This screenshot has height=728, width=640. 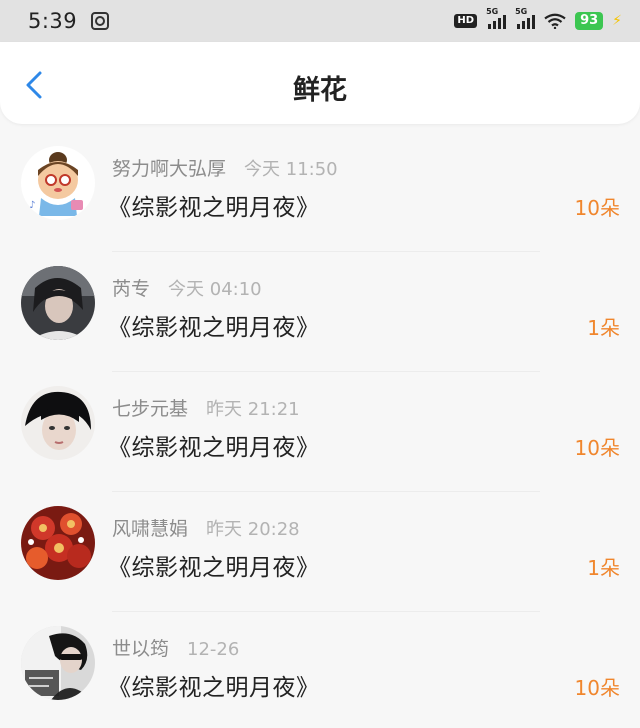 I want to click on username-row: 芮专 今天 04:10, so click(x=187, y=287).